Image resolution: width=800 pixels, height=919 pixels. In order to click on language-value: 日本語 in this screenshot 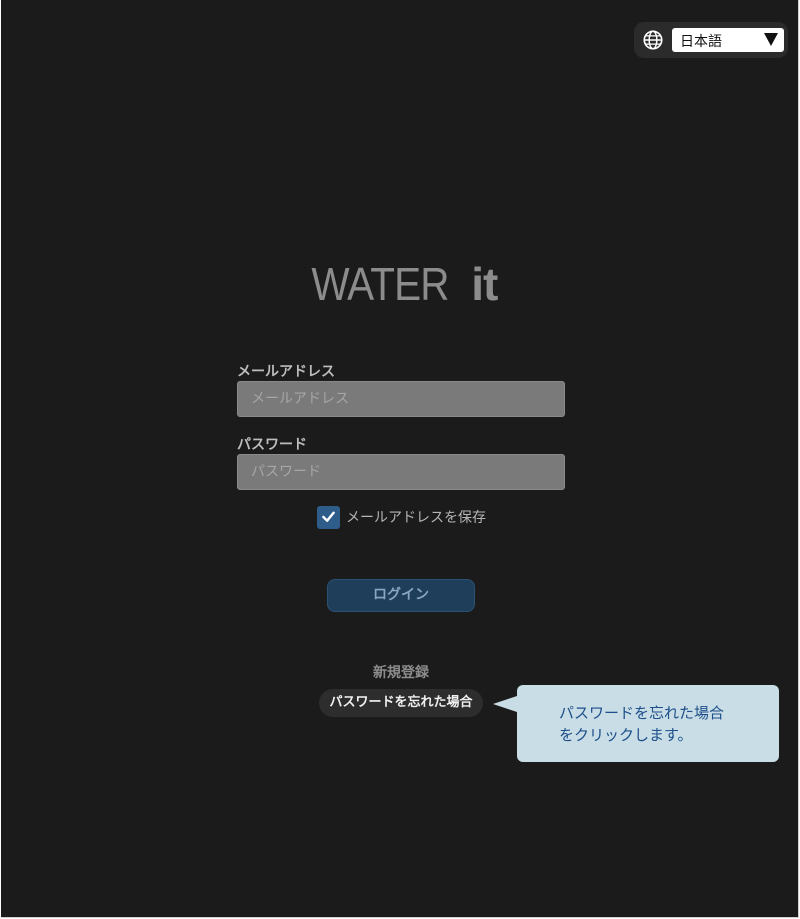, I will do `click(701, 42)`.